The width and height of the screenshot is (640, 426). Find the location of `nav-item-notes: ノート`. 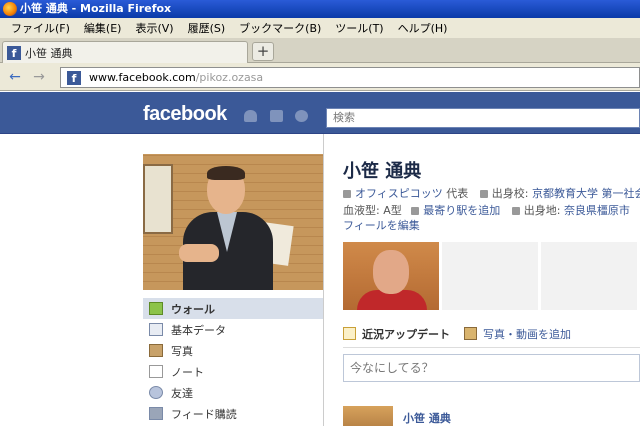

nav-item-notes: ノート is located at coordinates (233, 371).